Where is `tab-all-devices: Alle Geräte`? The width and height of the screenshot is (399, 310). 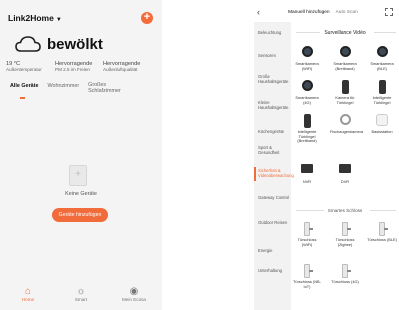
tab-all-devices: Alle Geräte is located at coordinates (24, 88).